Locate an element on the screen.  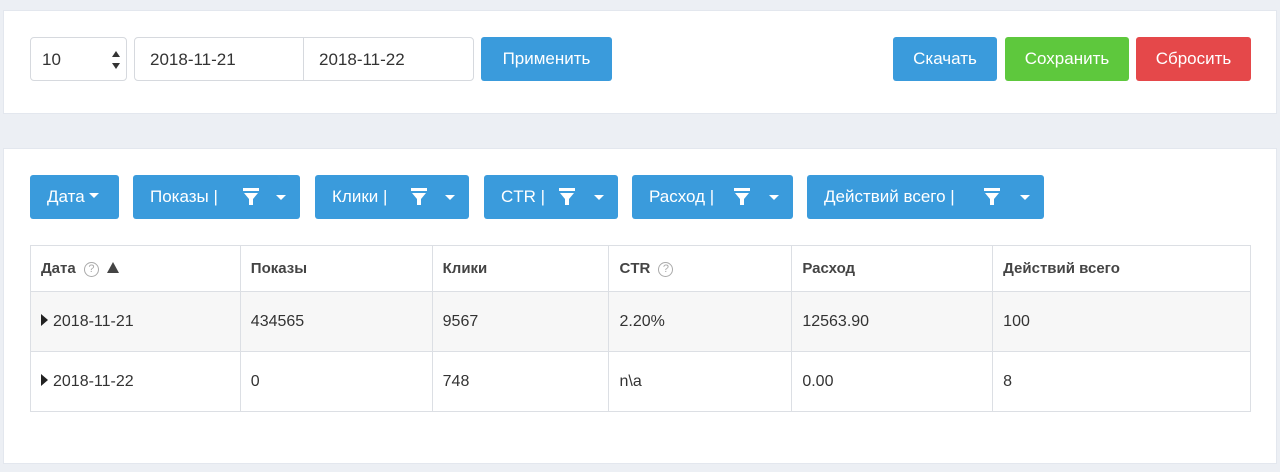
select-arrows-icon is located at coordinates (116, 60).